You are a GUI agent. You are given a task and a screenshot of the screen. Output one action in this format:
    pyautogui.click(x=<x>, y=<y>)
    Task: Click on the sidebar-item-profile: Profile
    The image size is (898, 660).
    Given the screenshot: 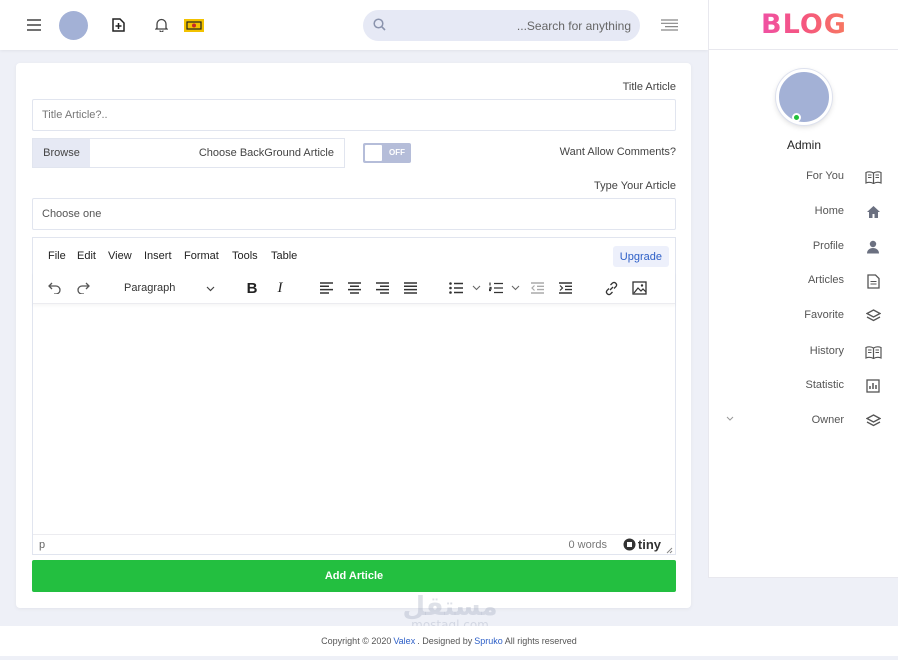 What is the action you would take?
    pyautogui.click(x=803, y=247)
    